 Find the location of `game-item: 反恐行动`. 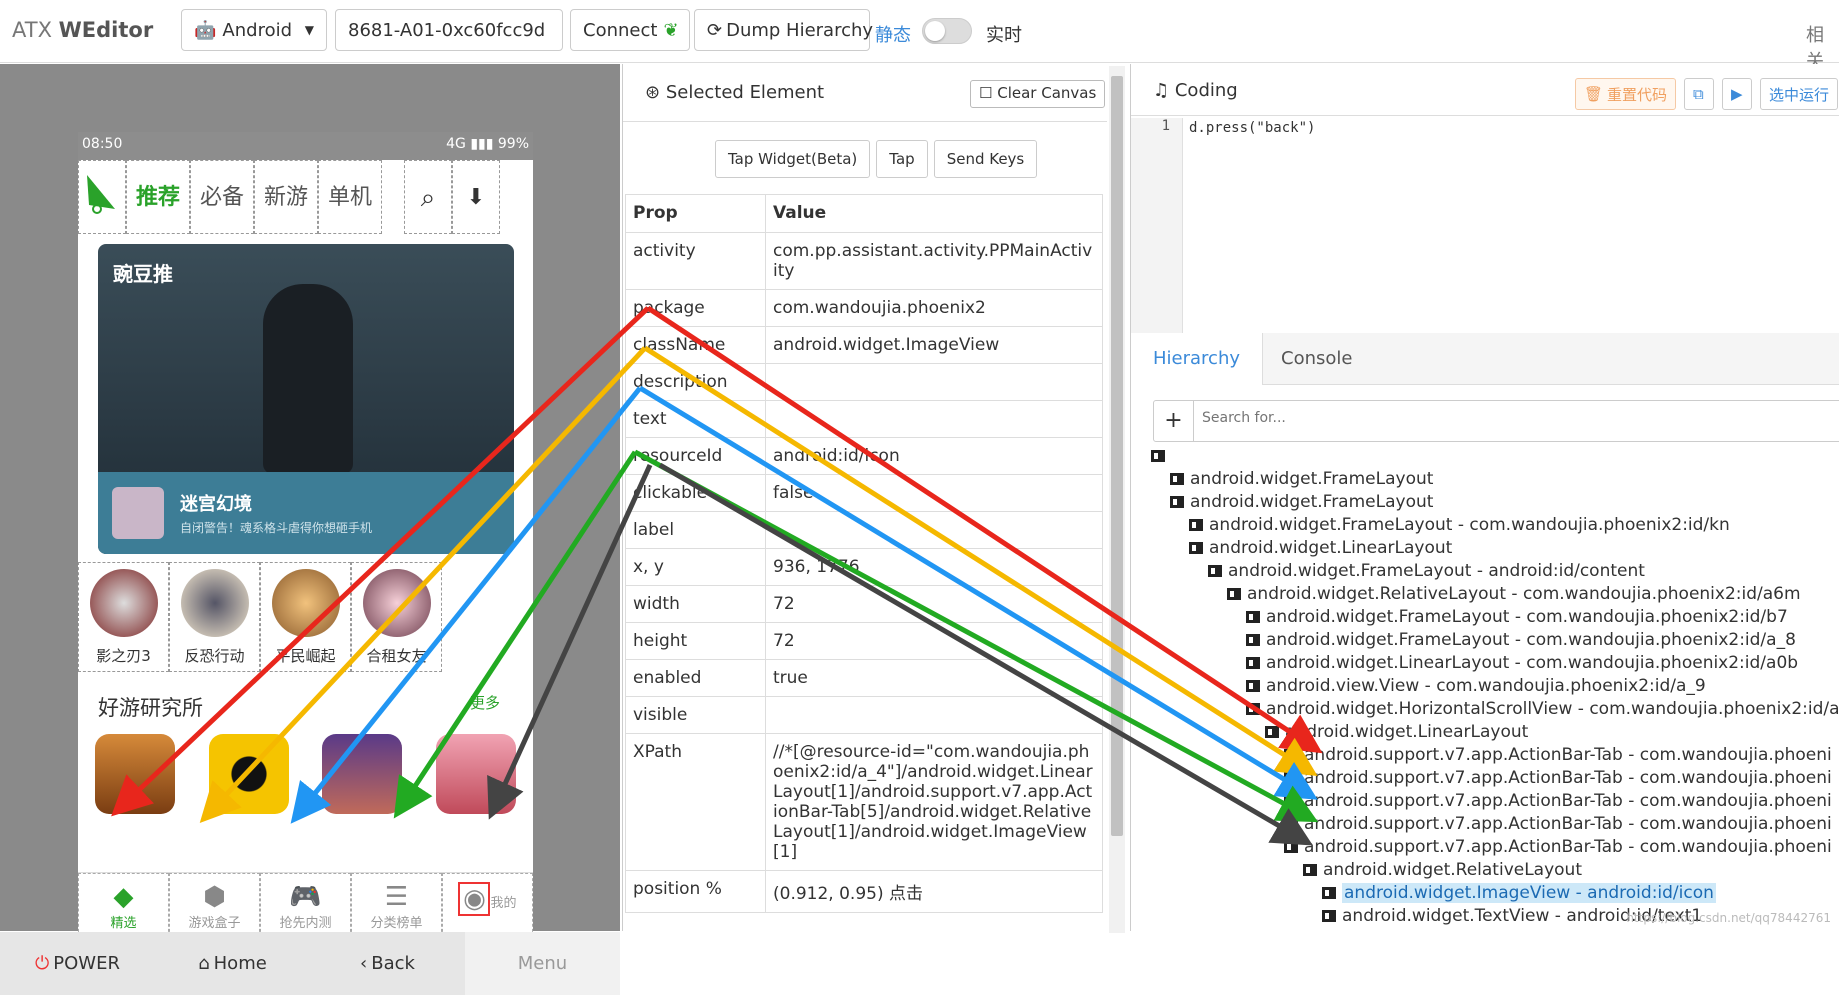

game-item: 反恐行动 is located at coordinates (214, 617).